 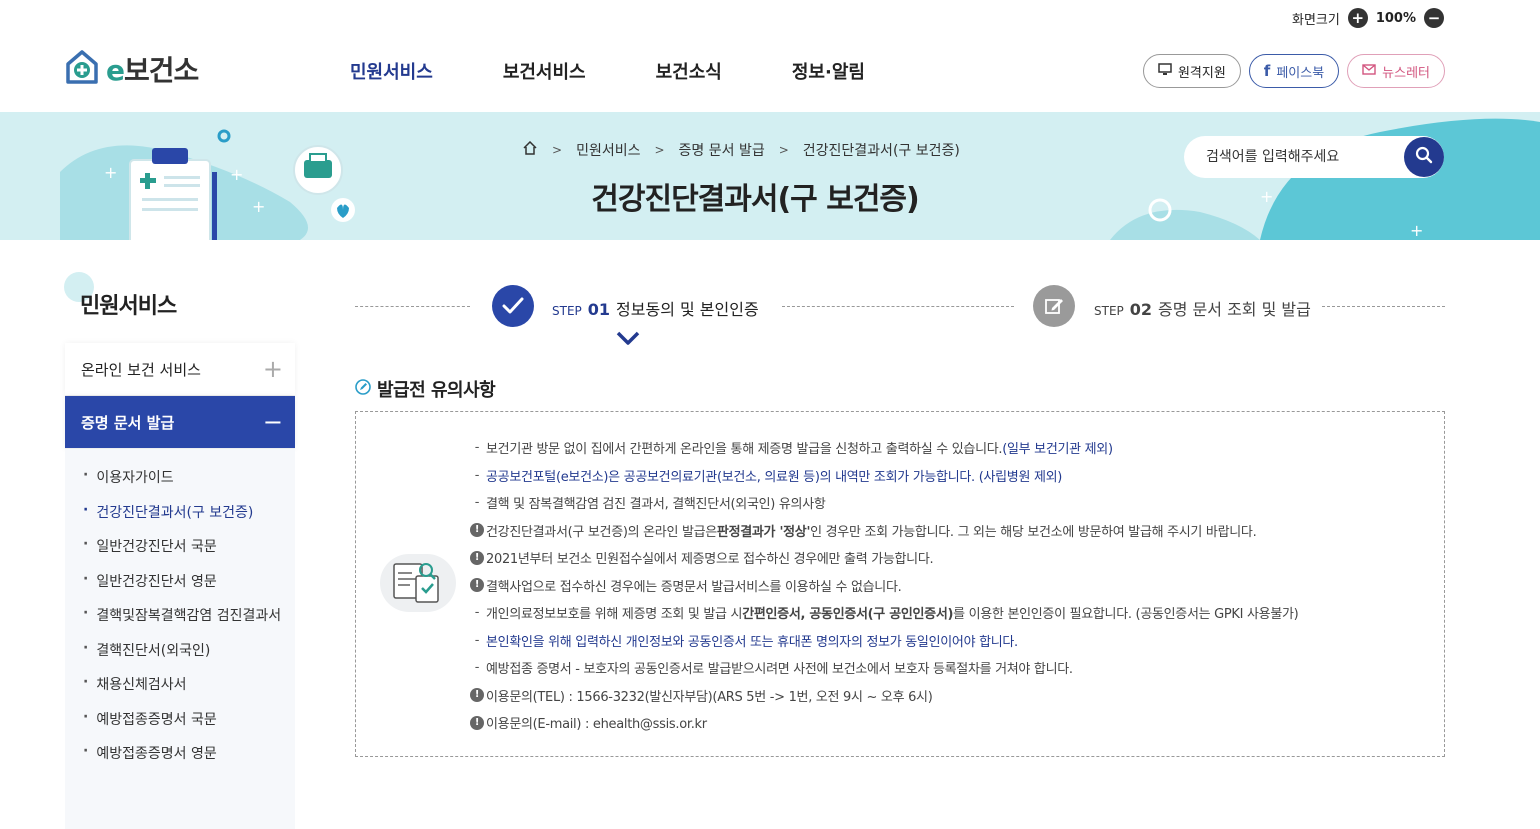 I want to click on newsletter-label: 뉴스레터, so click(x=1406, y=73).